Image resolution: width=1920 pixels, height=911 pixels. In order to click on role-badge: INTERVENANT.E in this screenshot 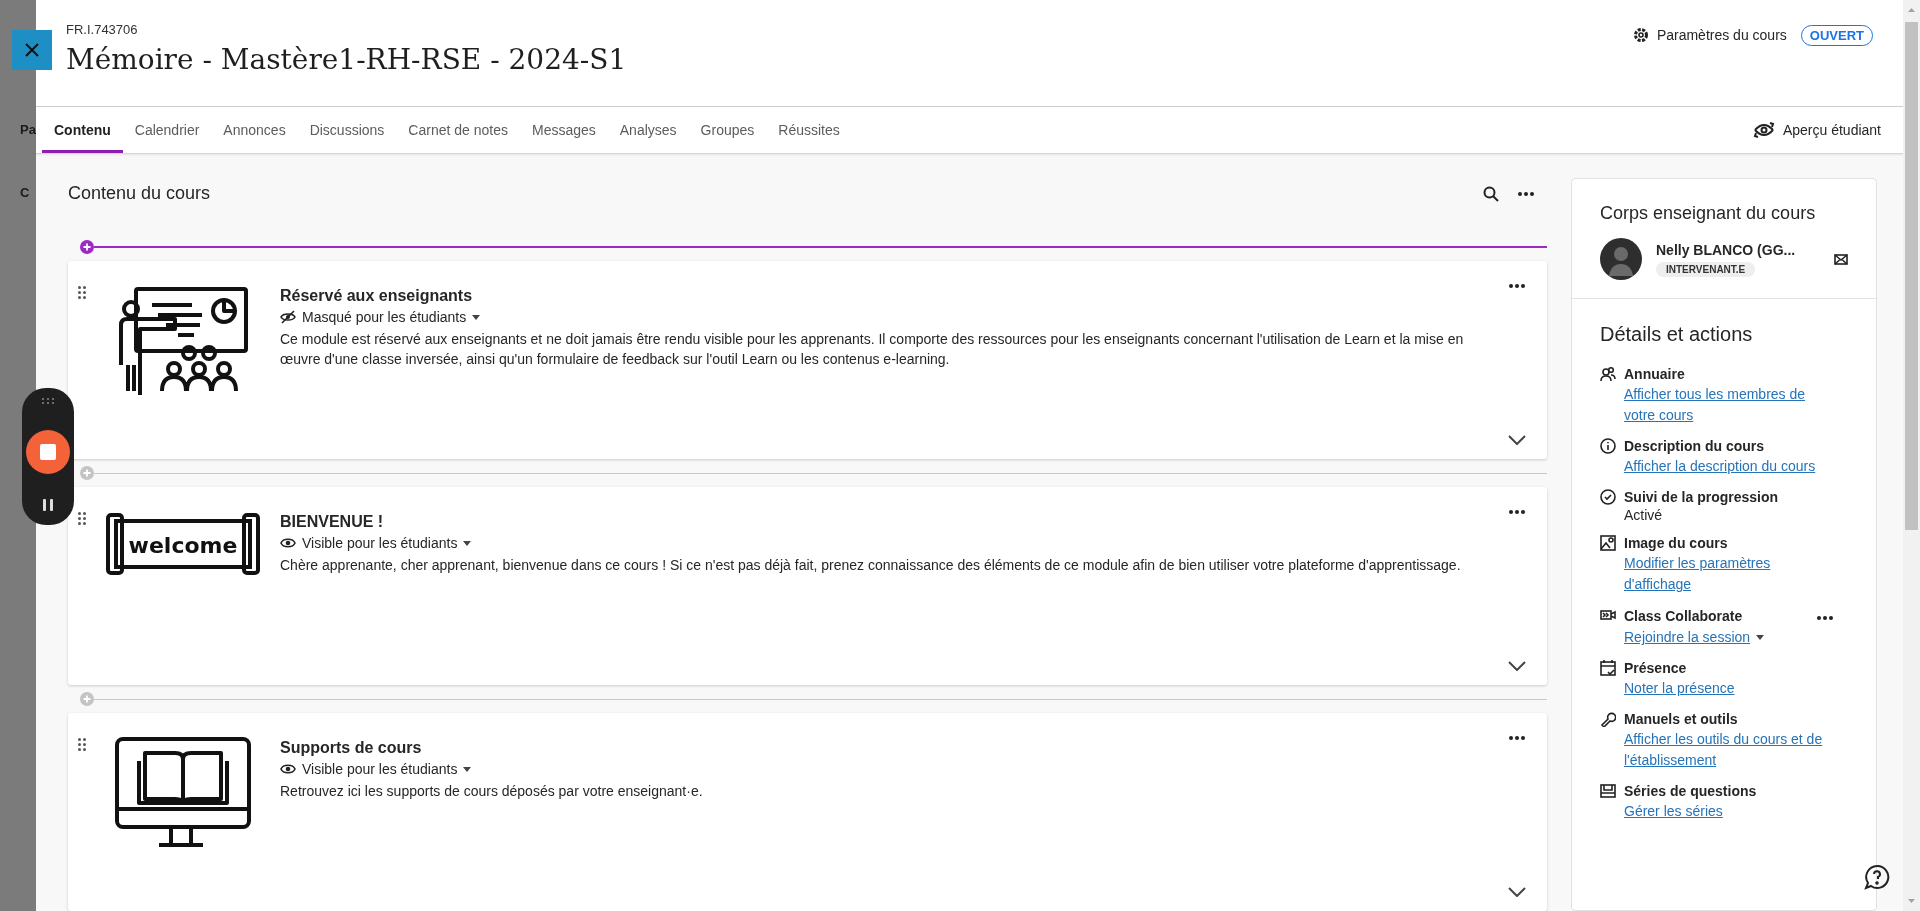, I will do `click(1706, 269)`.